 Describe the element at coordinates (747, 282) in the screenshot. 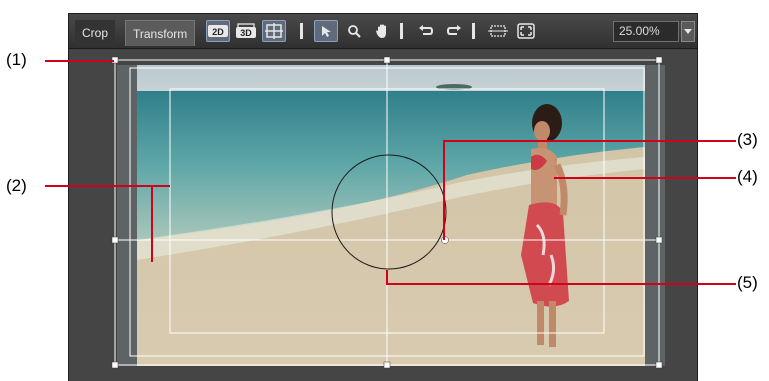

I see `callout-5: (5)` at that location.